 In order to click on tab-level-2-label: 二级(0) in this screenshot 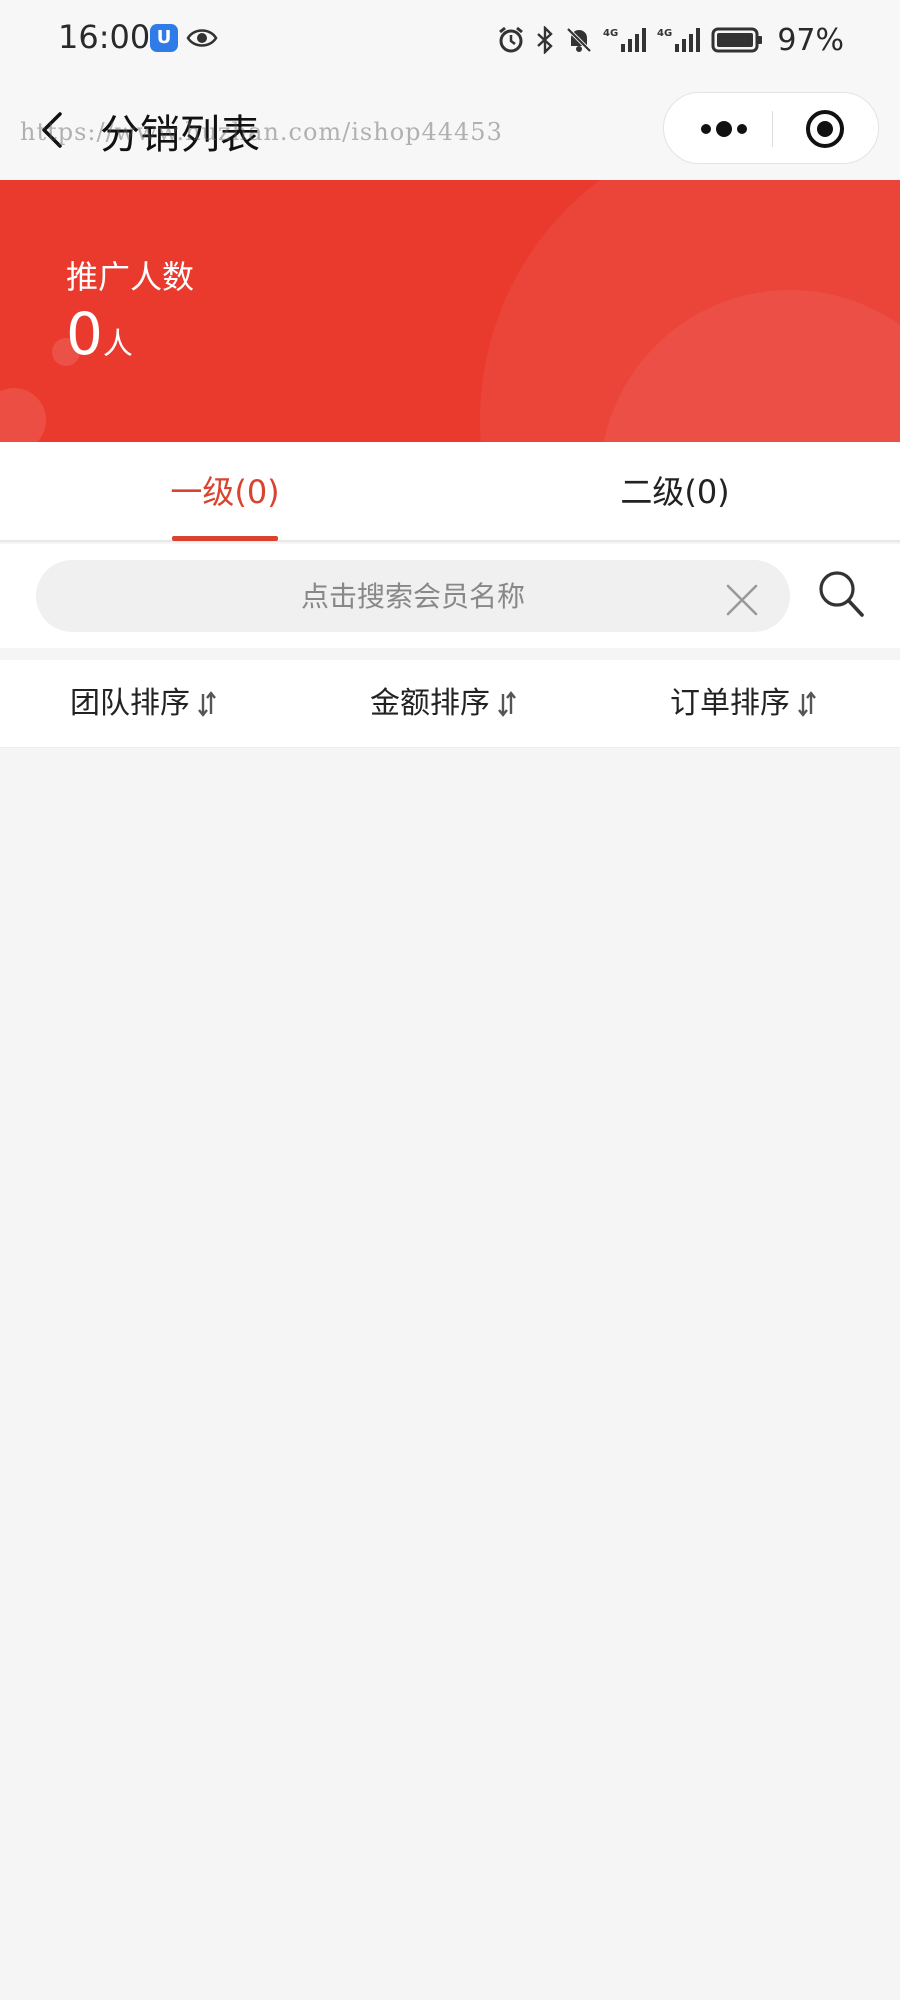, I will do `click(675, 492)`.